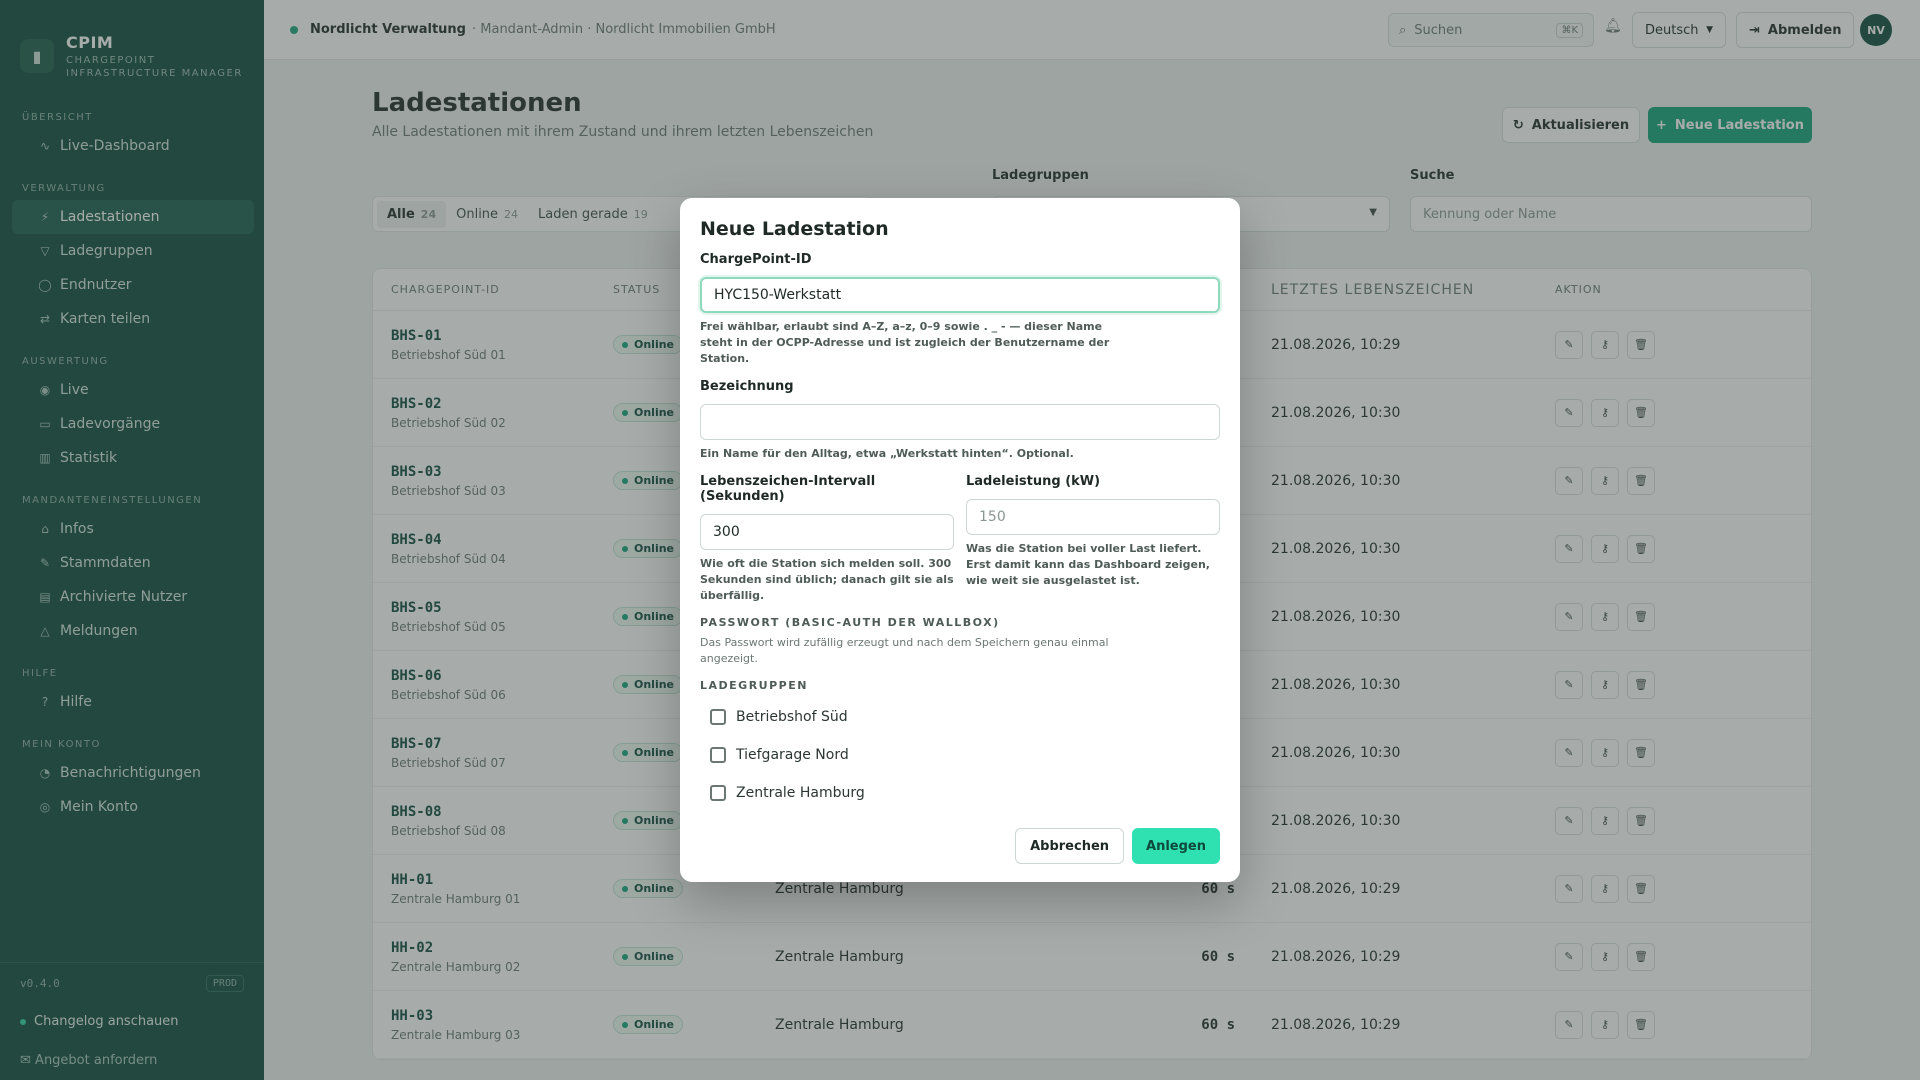  I want to click on interval-label: Lebenszeichen-Intervall (Sekunden), so click(788, 489).